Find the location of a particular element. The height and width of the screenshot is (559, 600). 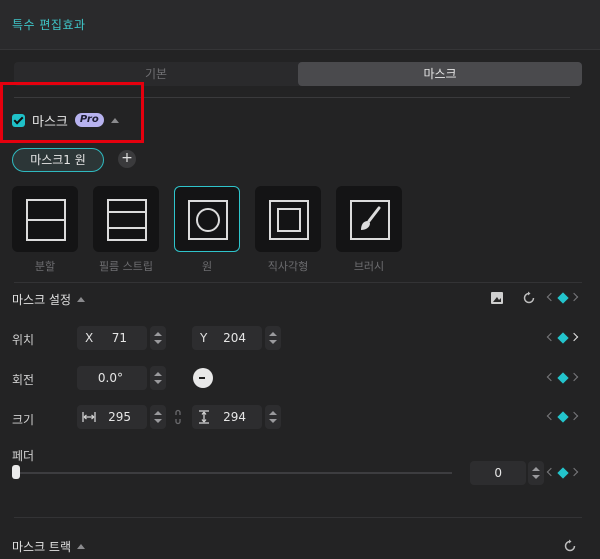

highlight-annotation-box is located at coordinates (72, 112).